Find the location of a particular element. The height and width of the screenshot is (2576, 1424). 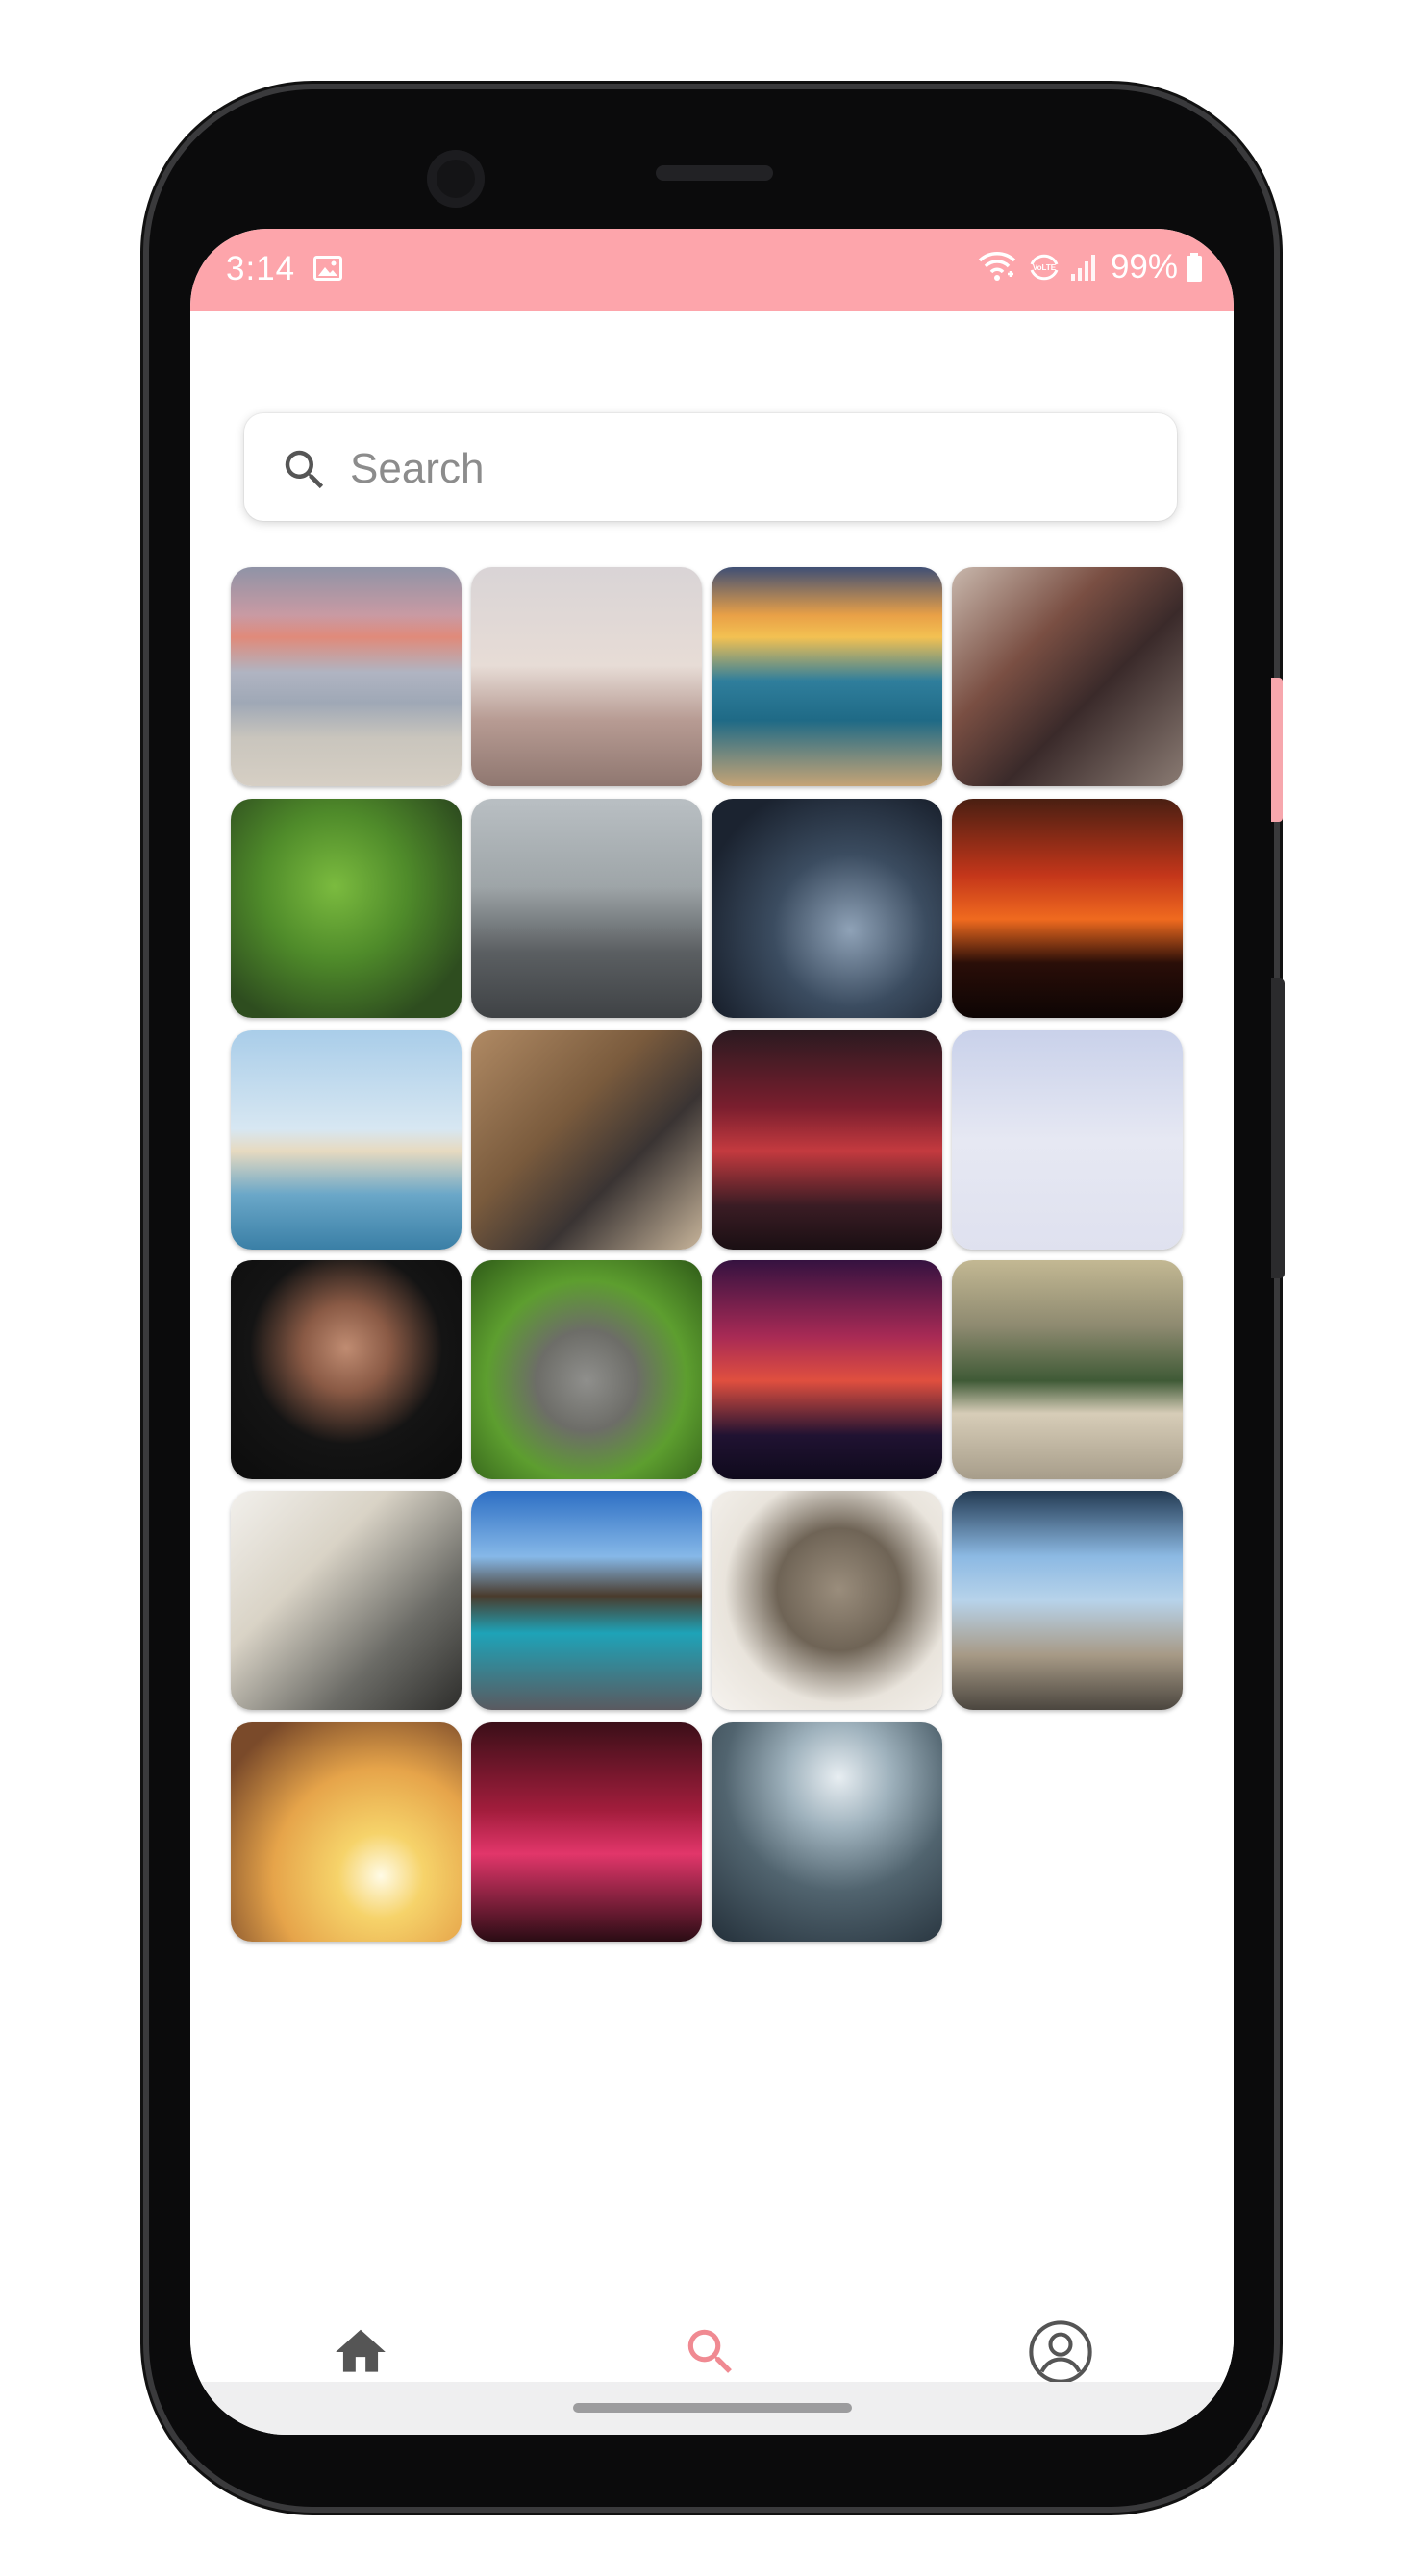

image-icon is located at coordinates (327, 269).